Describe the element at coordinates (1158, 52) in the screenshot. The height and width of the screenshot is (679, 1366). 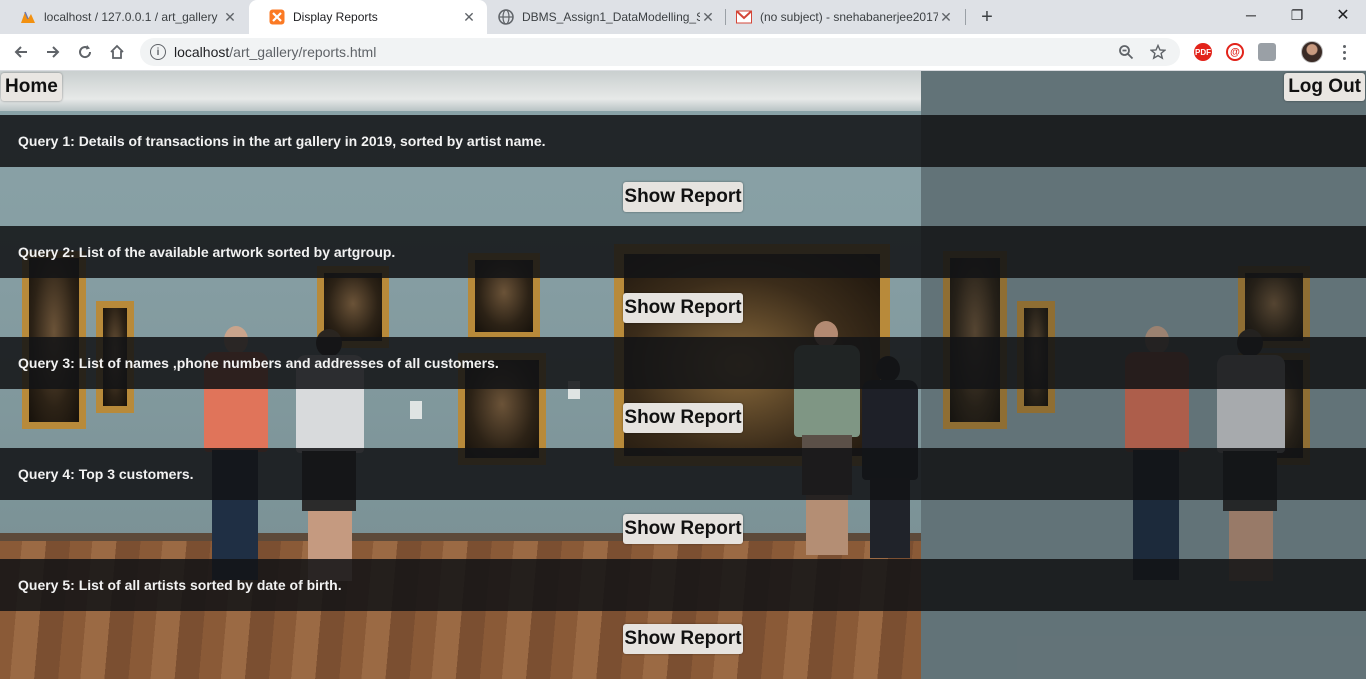
I see `bookmark-star-icon` at that location.